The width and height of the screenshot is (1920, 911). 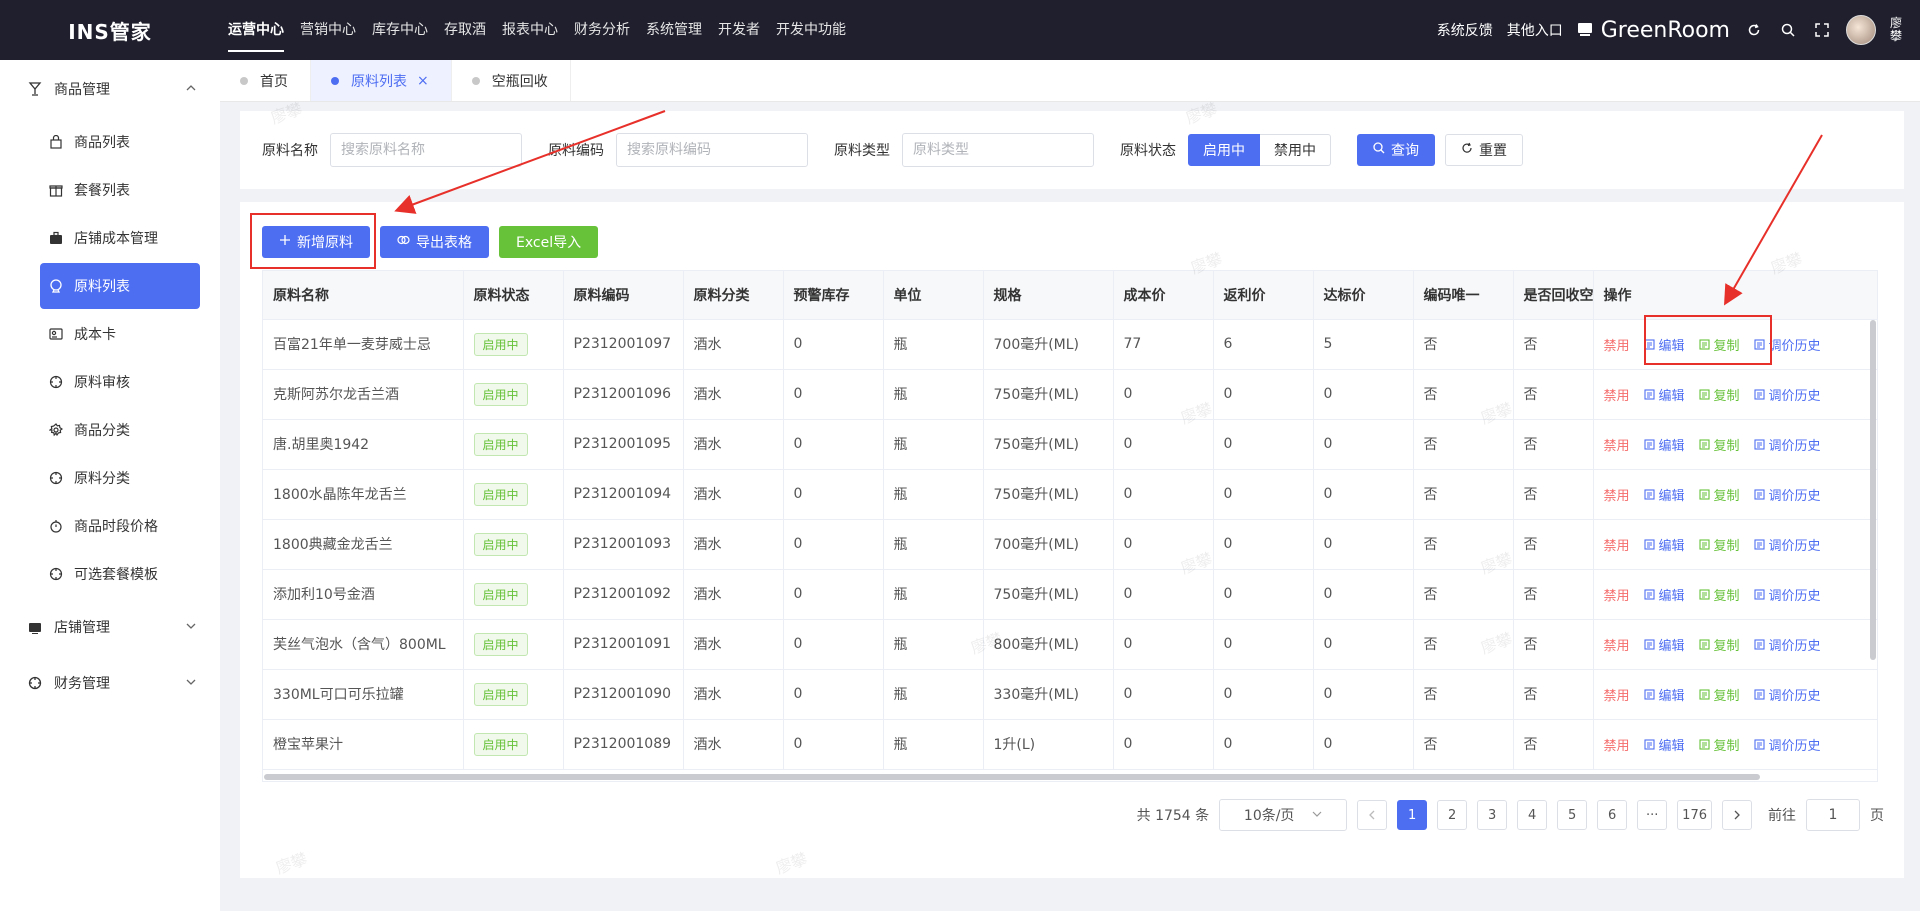 I want to click on sidebar-item-ingredient-category: 原料分类, so click(x=120, y=478).